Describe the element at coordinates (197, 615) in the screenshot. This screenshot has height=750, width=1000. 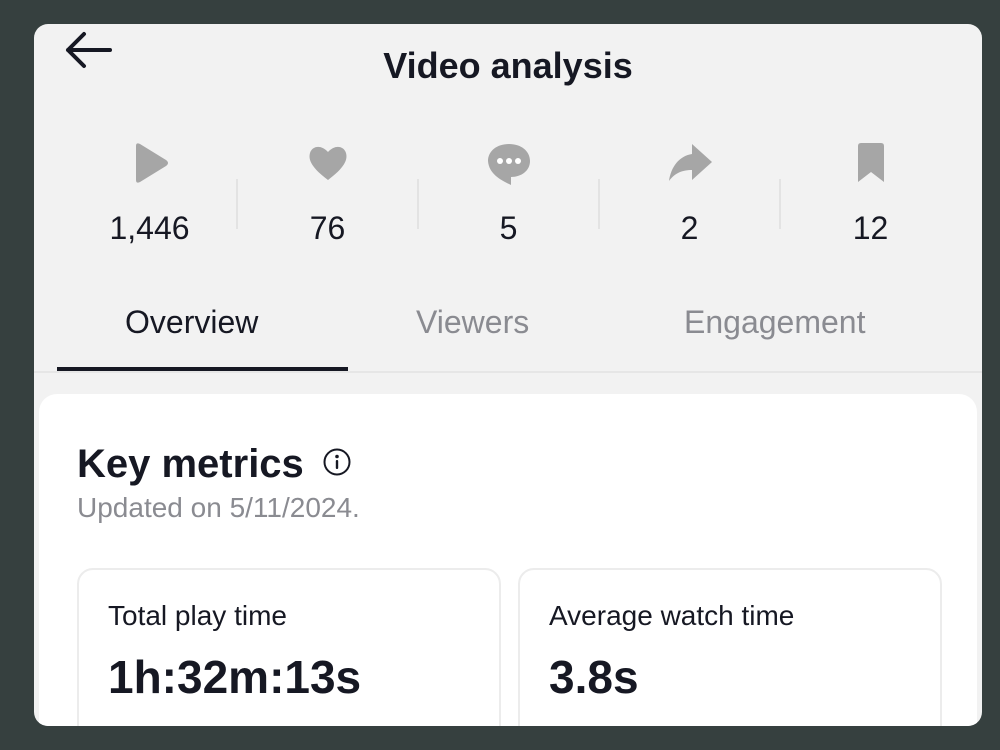
I see `metric-label: Total play time` at that location.